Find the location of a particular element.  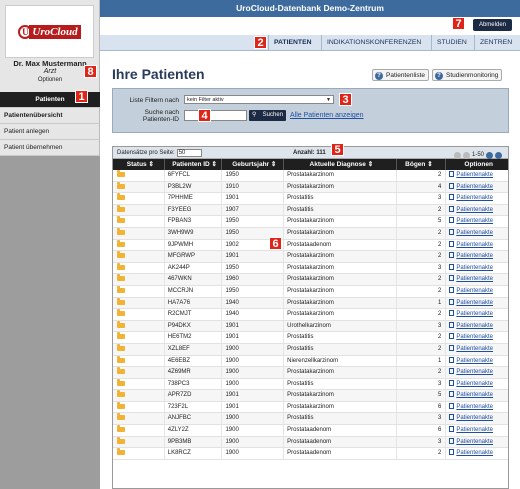

table-row: 723F2L 1901 Prostatakarzinom 6 Patientenakte is located at coordinates (310, 407).